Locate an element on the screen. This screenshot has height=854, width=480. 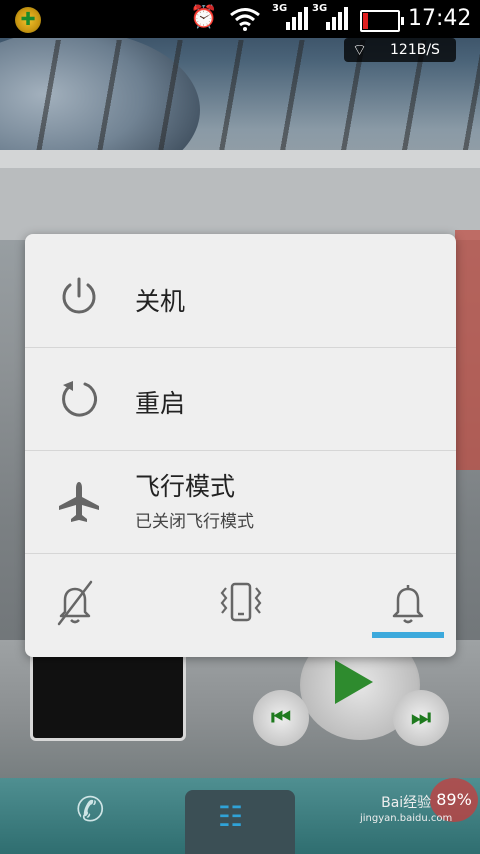
airplane-mode-label: 飞行模式 is located at coordinates (185, 486).